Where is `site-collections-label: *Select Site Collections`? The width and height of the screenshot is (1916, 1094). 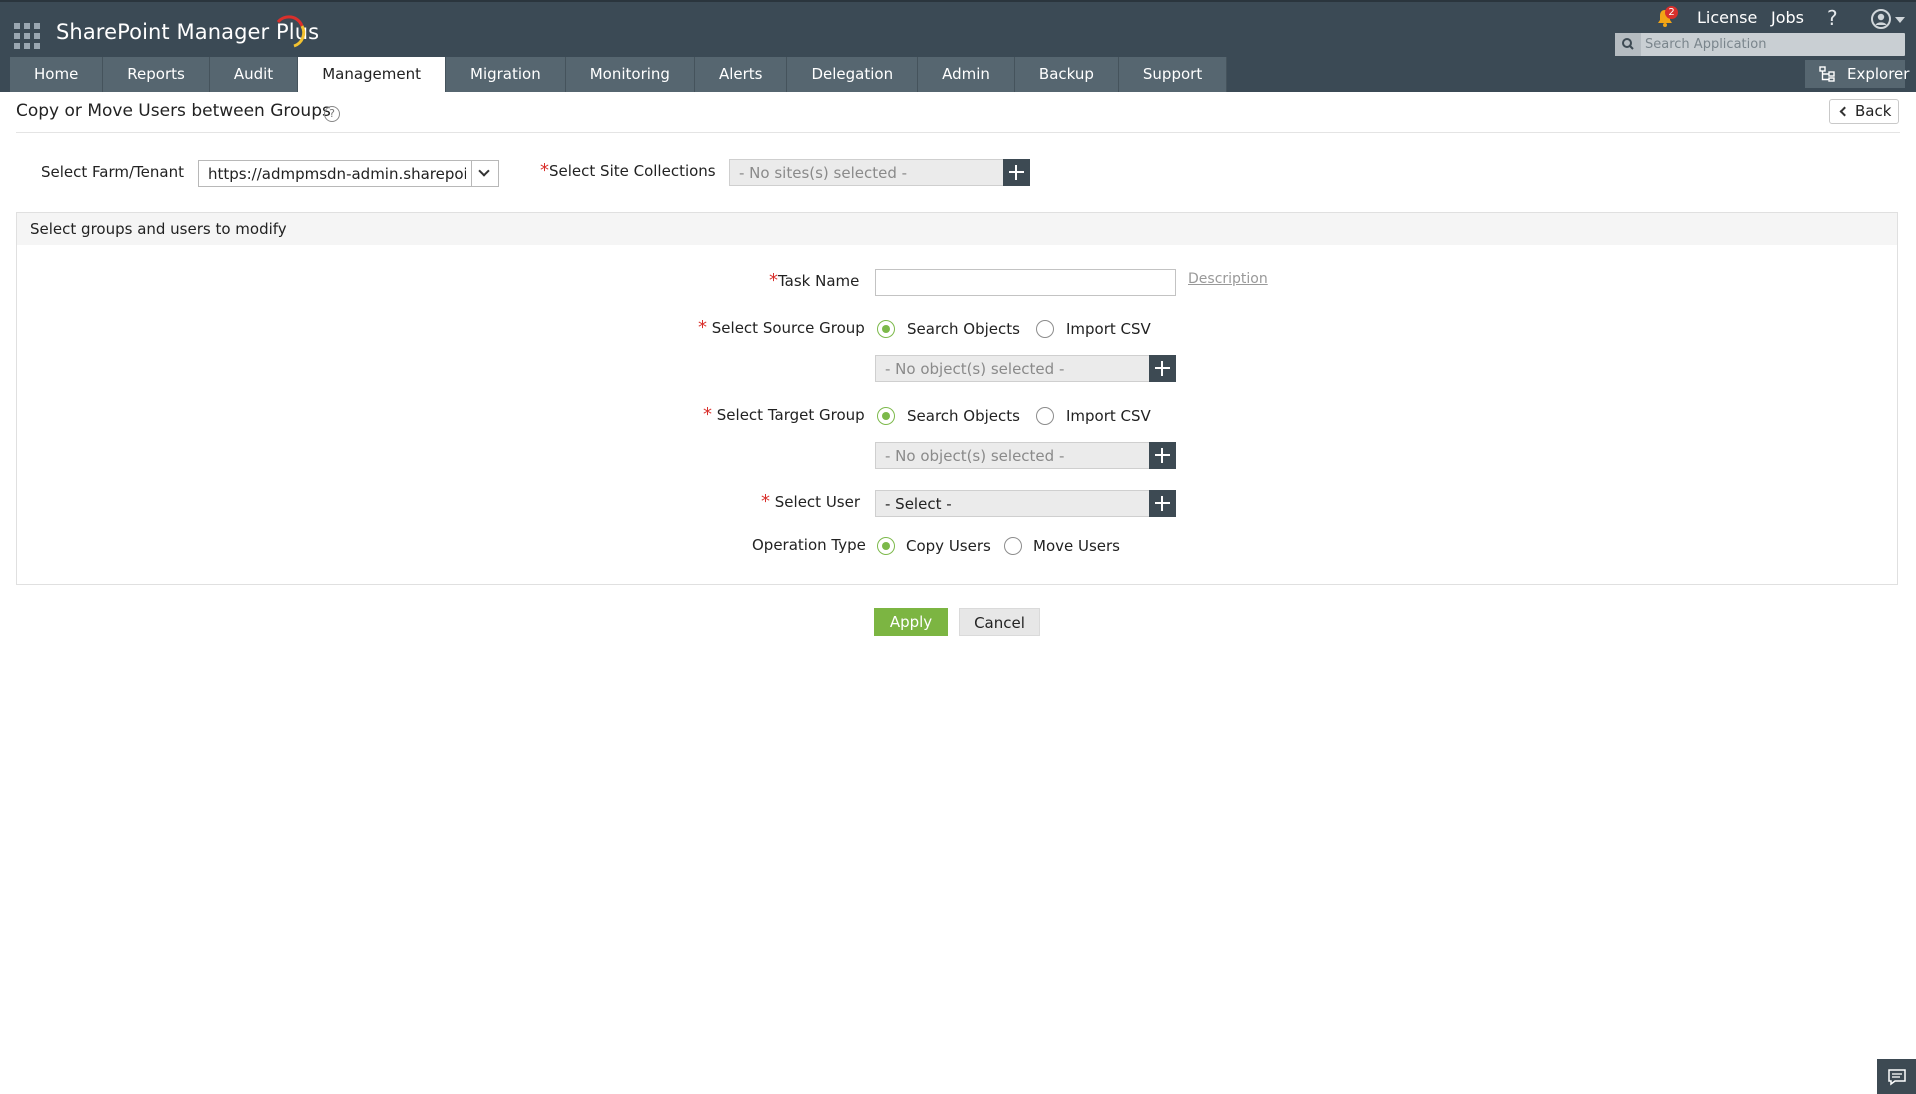 site-collections-label: *Select Site Collections is located at coordinates (628, 170).